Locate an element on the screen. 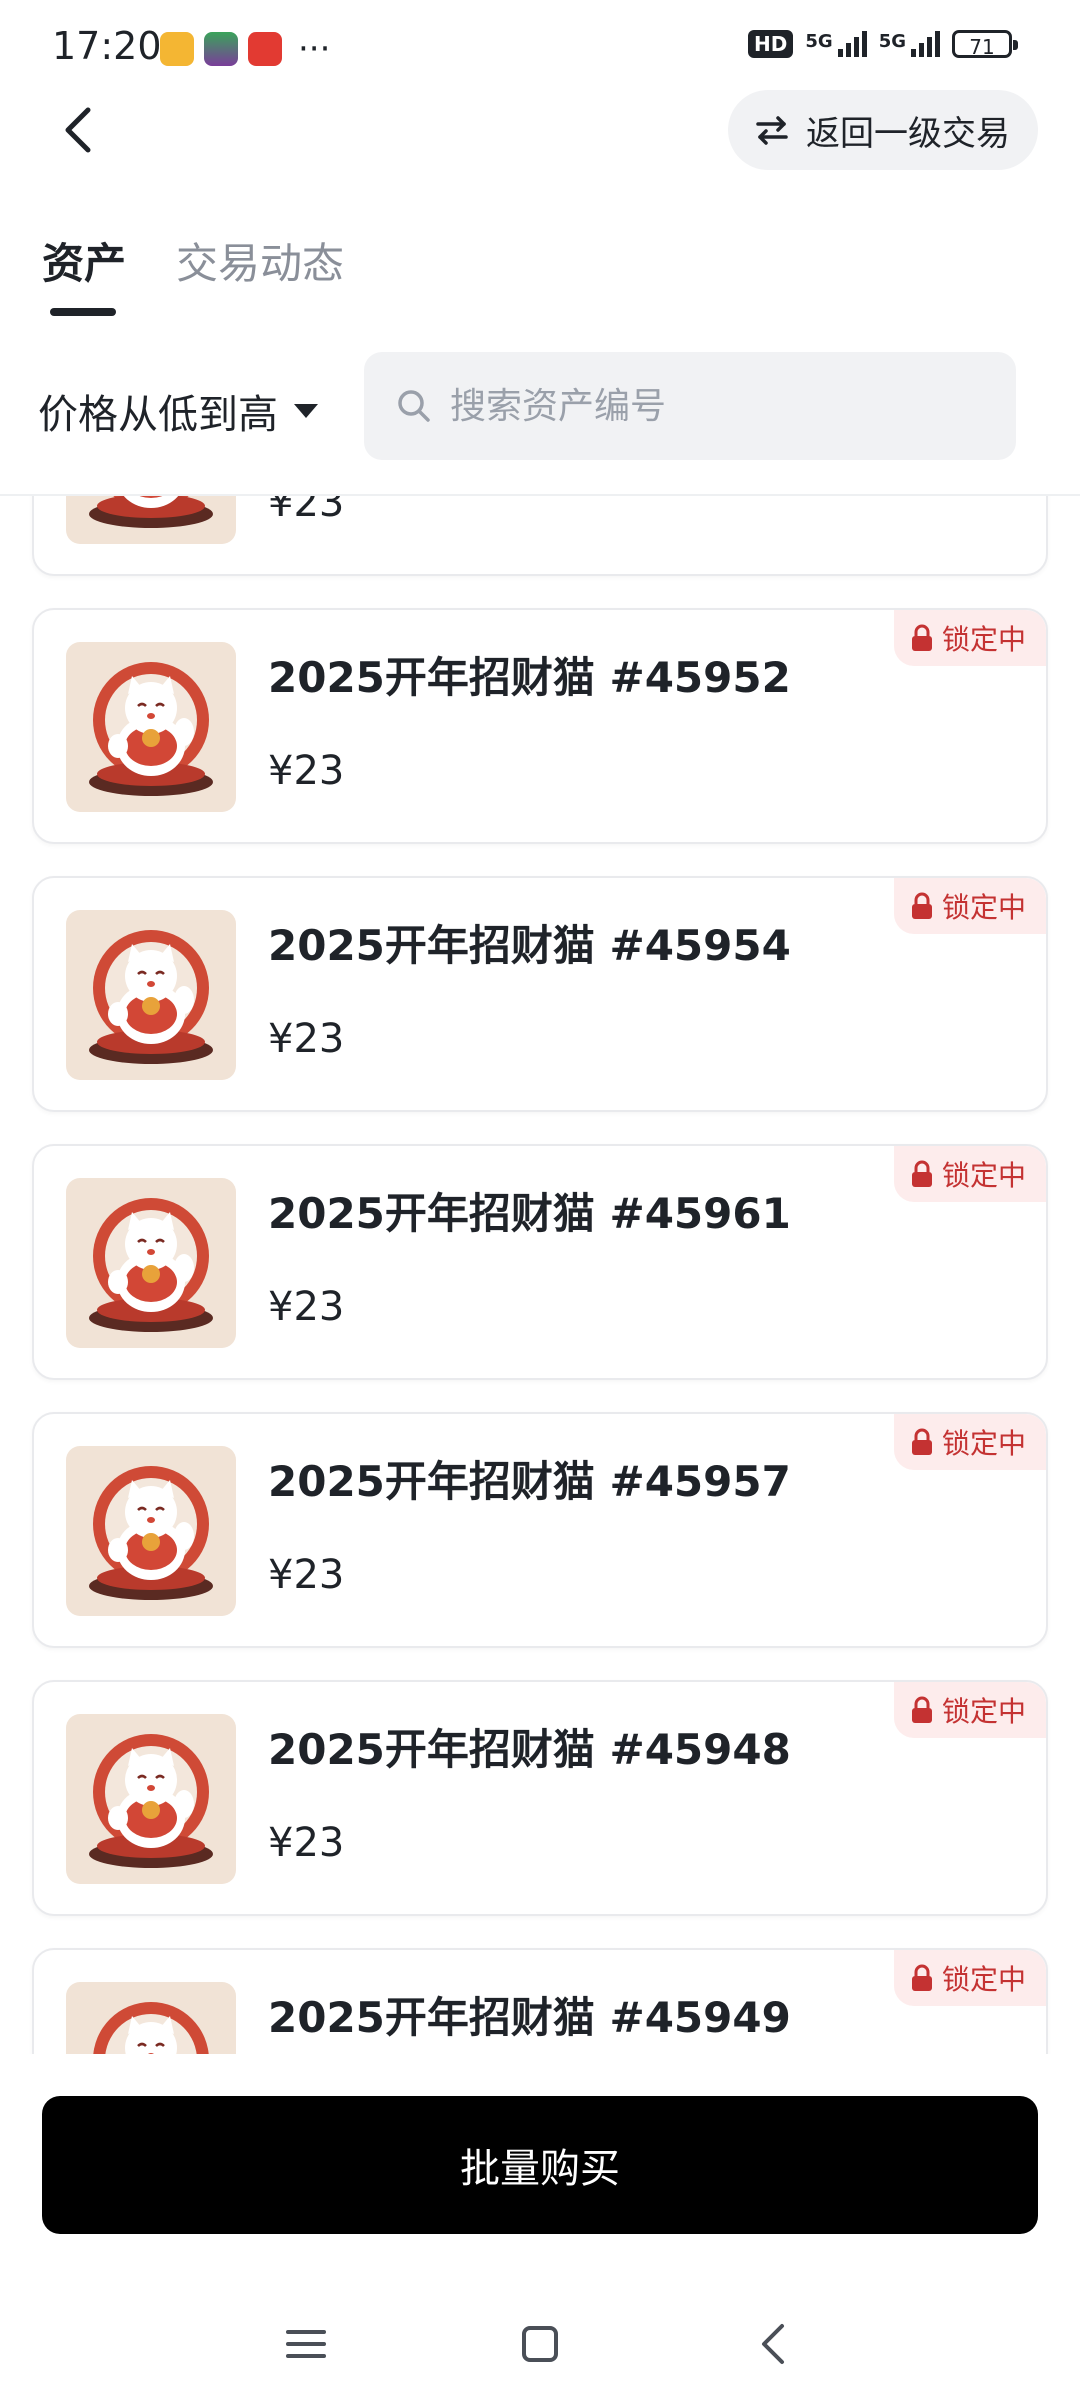 Image resolution: width=1080 pixels, height=2400 pixels. system-nav-bar is located at coordinates (540, 2345).